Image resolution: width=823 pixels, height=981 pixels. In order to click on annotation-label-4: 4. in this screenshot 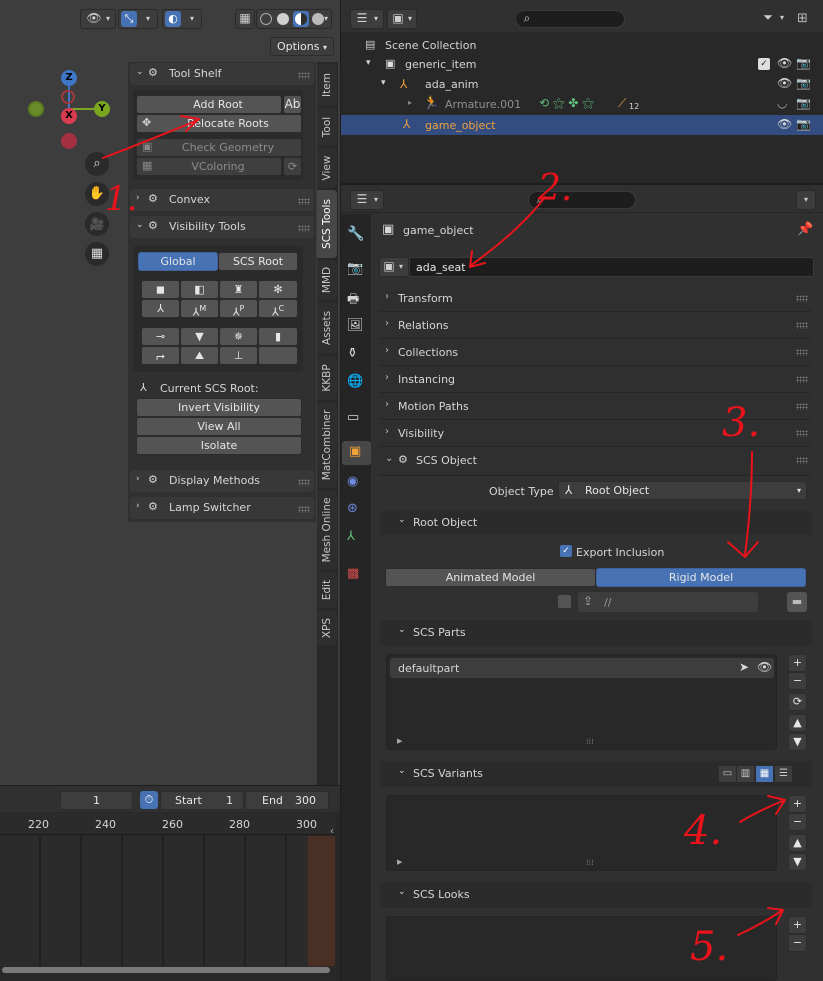, I will do `click(702, 831)`.